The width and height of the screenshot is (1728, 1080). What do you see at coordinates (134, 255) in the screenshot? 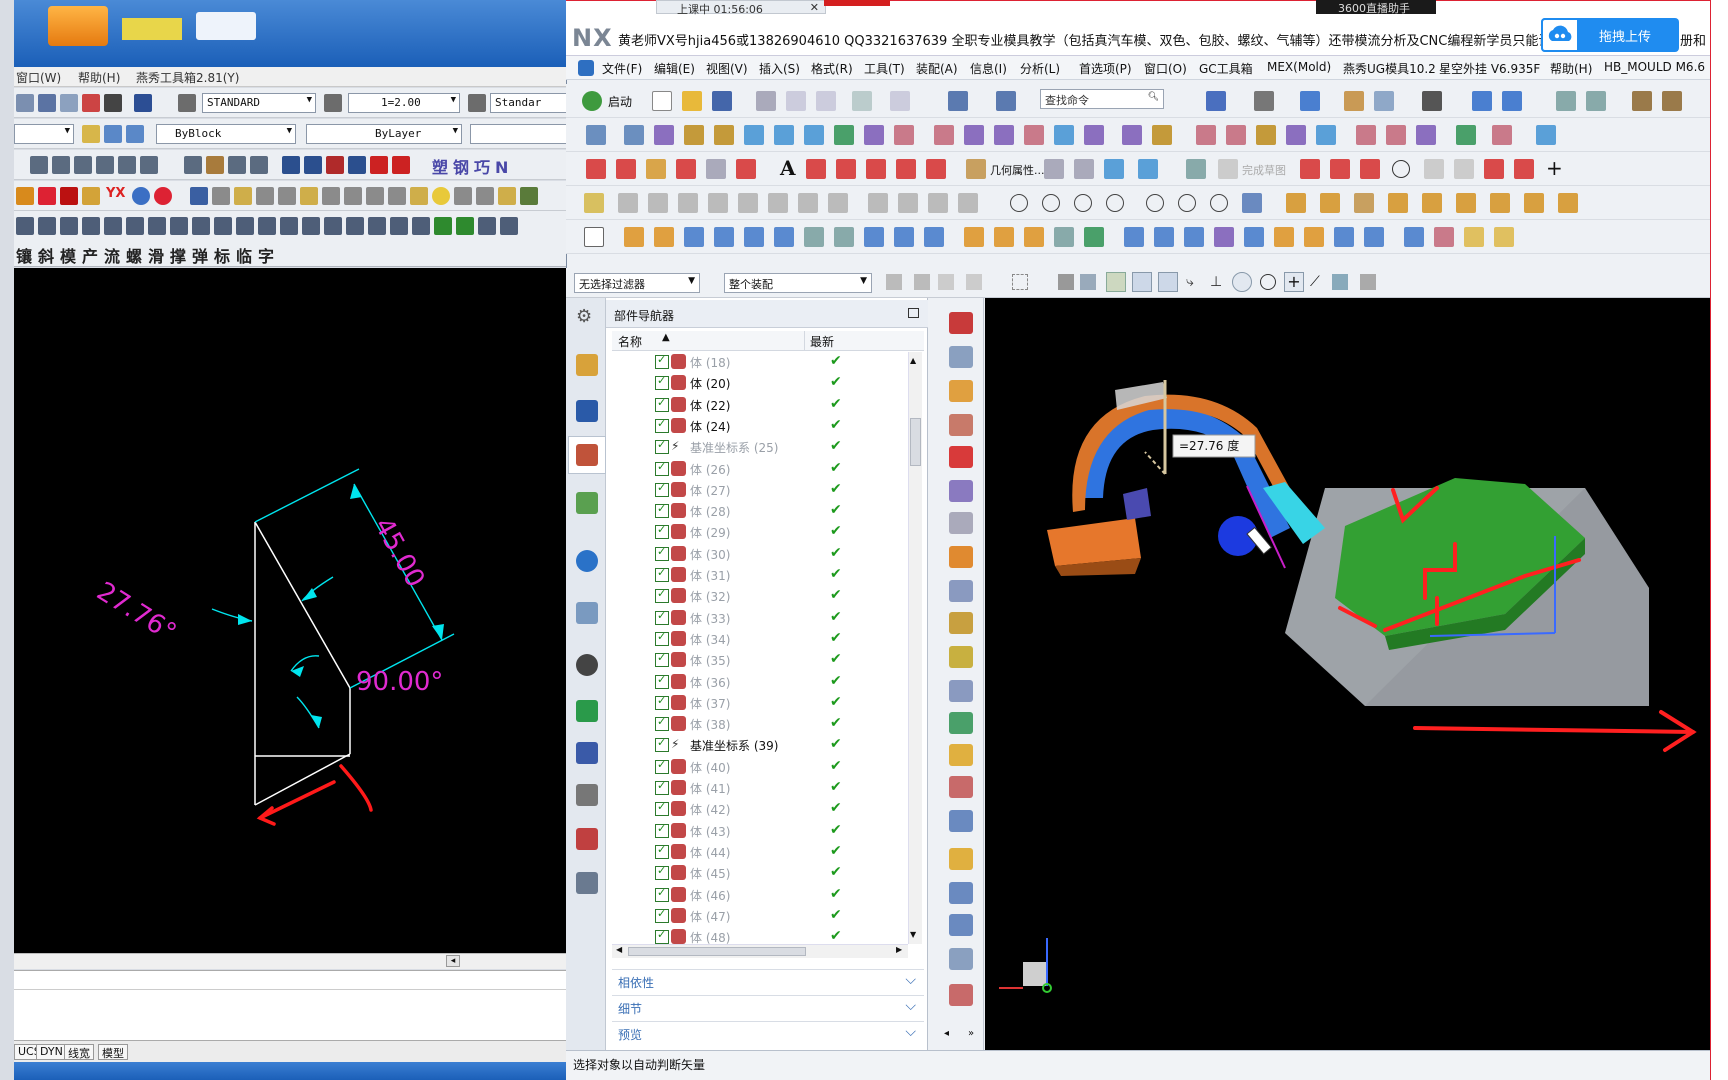
I see `tool-screw: 螺` at bounding box center [134, 255].